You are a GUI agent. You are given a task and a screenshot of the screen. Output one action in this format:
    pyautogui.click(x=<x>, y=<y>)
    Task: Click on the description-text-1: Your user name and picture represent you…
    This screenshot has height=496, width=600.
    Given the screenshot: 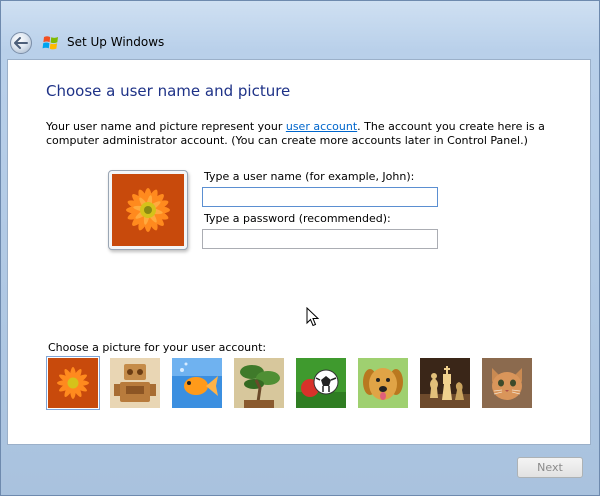 What is the action you would take?
    pyautogui.click(x=166, y=126)
    